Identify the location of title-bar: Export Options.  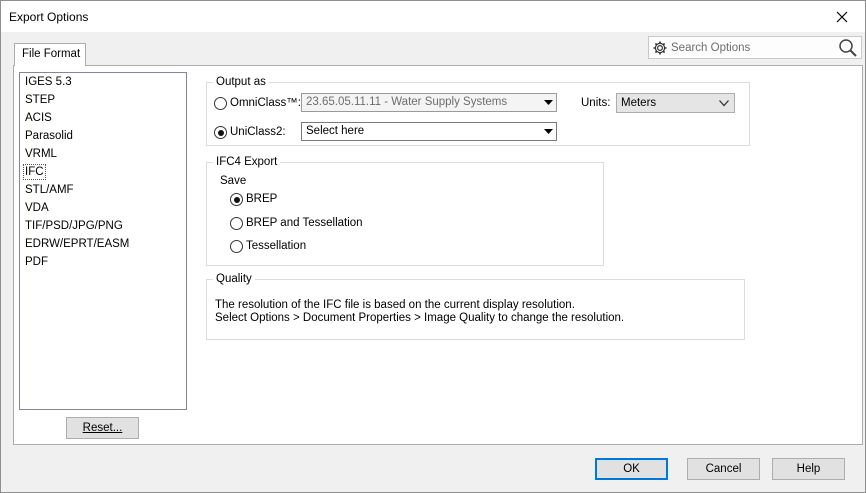
(433, 16).